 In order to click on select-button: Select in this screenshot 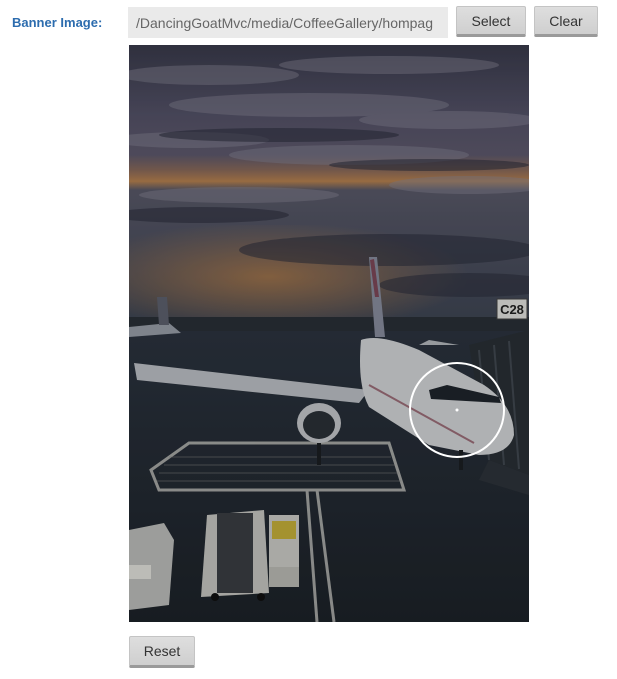, I will do `click(491, 21)`.